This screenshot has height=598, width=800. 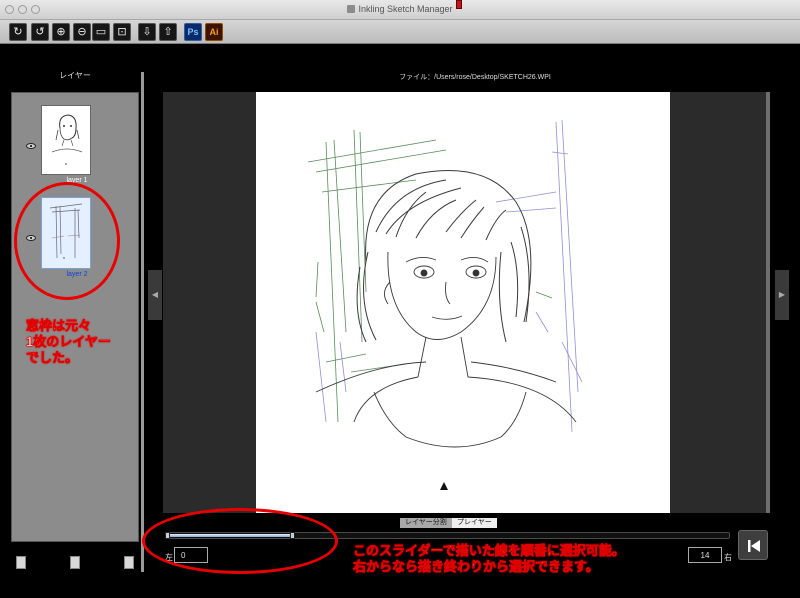 I want to click on mouse-cursor-icon, so click(x=444, y=486).